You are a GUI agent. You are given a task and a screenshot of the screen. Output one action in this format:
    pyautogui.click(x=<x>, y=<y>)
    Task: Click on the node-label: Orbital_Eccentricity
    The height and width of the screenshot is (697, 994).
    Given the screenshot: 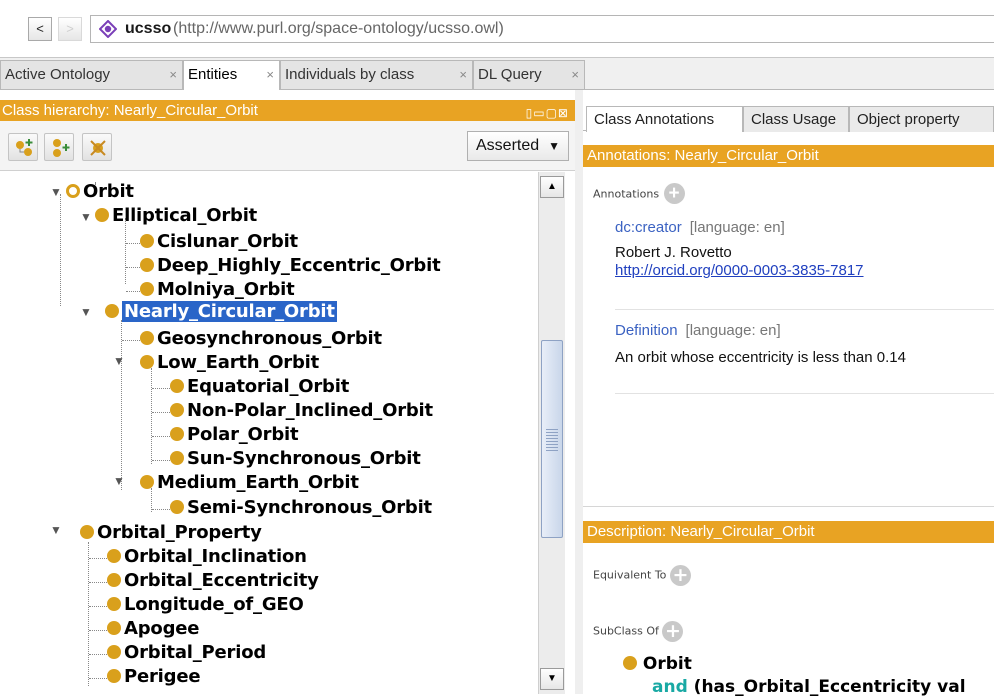 What is the action you would take?
    pyautogui.click(x=221, y=580)
    